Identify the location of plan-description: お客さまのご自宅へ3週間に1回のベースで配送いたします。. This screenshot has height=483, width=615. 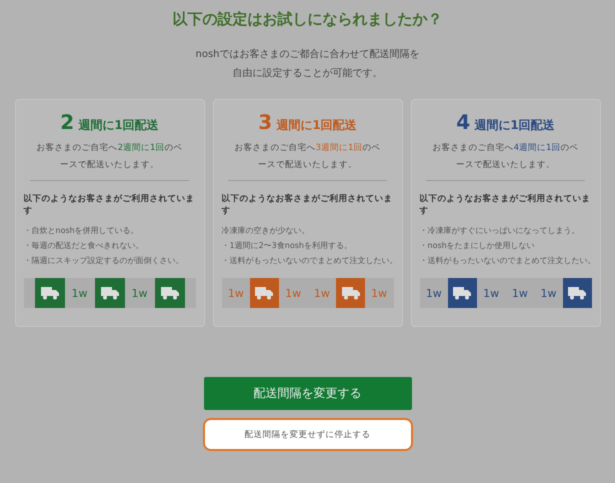
(308, 157).